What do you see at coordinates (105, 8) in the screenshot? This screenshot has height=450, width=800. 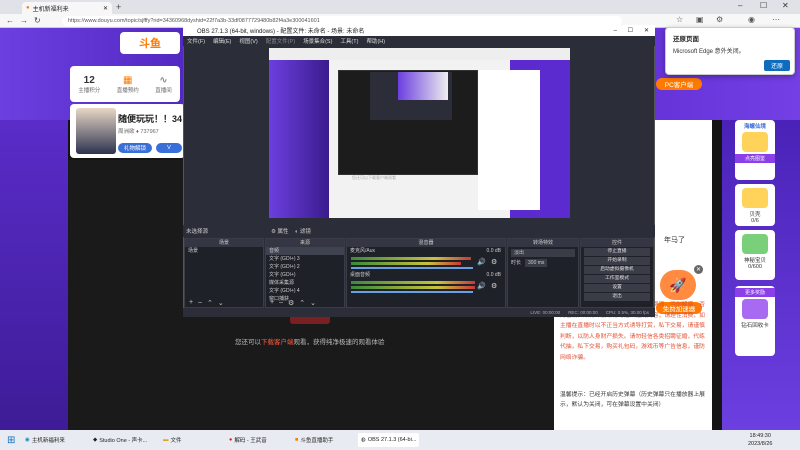 I see `tab-close-icon: ✕` at bounding box center [105, 8].